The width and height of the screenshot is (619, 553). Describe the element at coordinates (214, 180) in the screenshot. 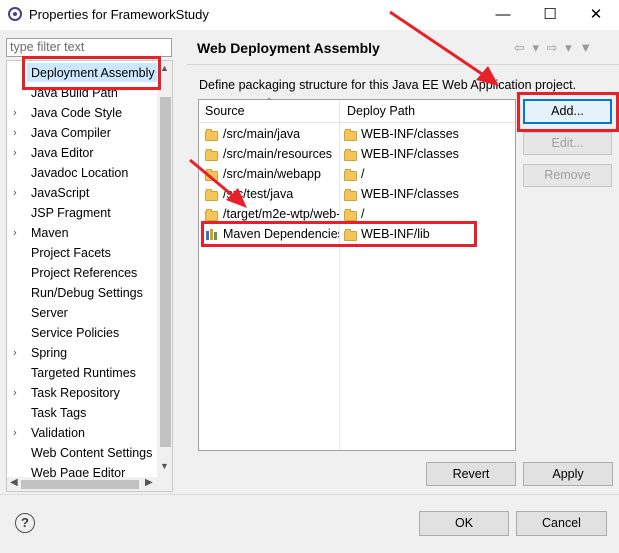

I see `annotation-arrow-to-maven` at that location.